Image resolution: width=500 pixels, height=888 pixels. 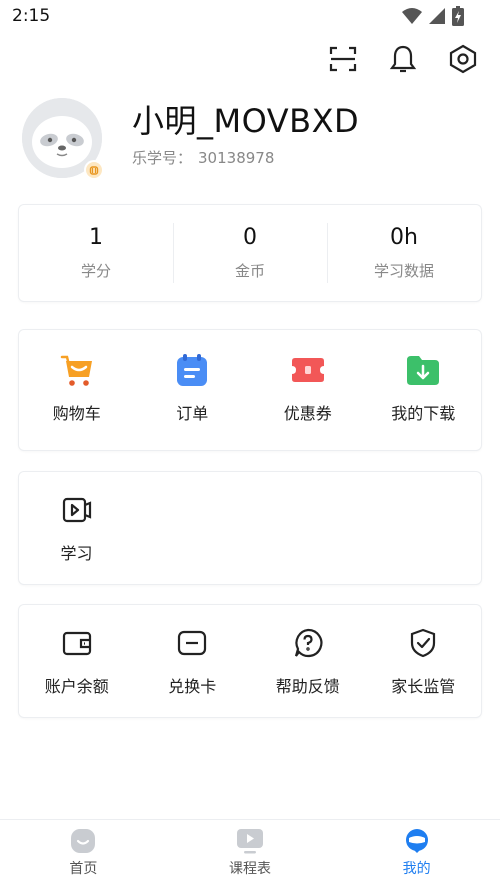 I want to click on tools-card: 账户余额 兑换卡 帮助反馈 家长监管, so click(x=250, y=661).